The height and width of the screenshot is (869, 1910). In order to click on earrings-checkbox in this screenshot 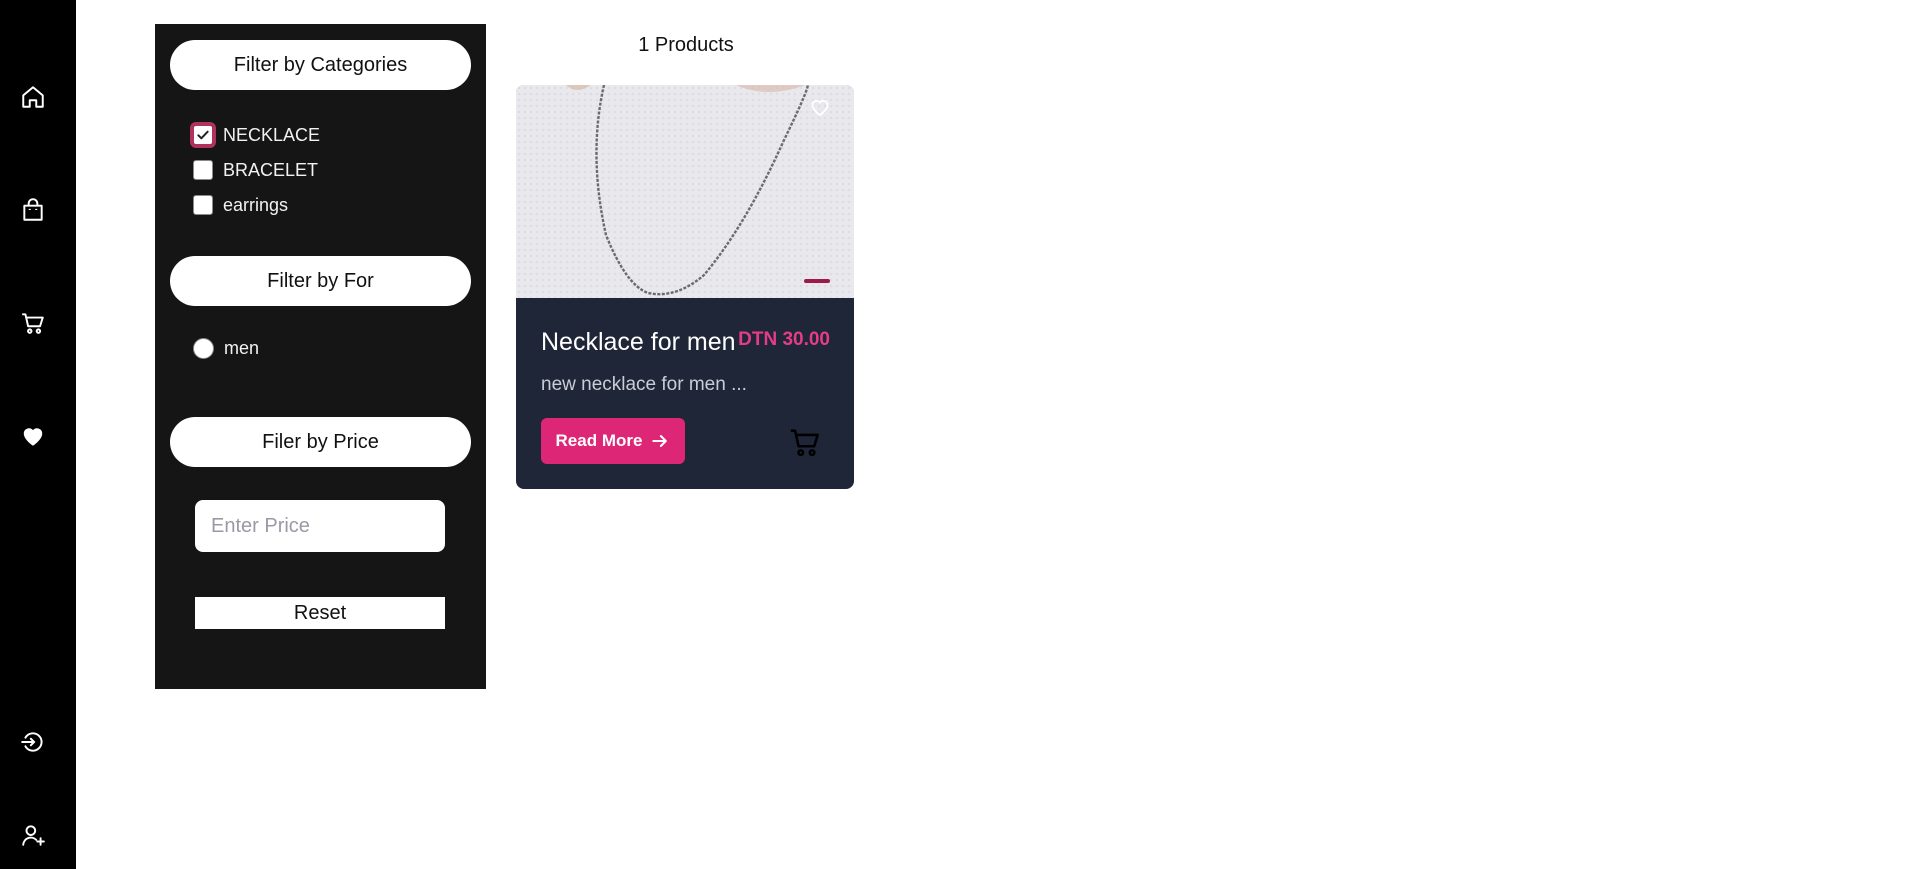, I will do `click(203, 205)`.